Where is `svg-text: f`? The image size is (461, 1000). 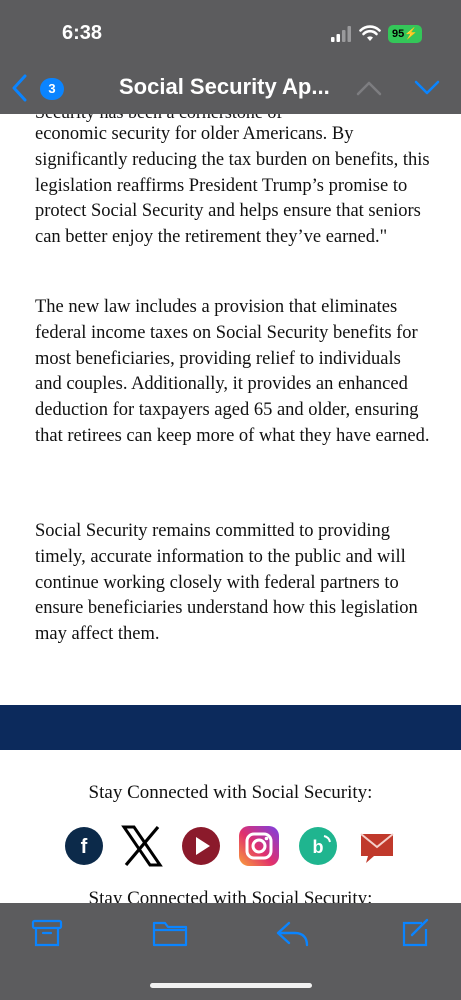
svg-text: f is located at coordinates (84, 847).